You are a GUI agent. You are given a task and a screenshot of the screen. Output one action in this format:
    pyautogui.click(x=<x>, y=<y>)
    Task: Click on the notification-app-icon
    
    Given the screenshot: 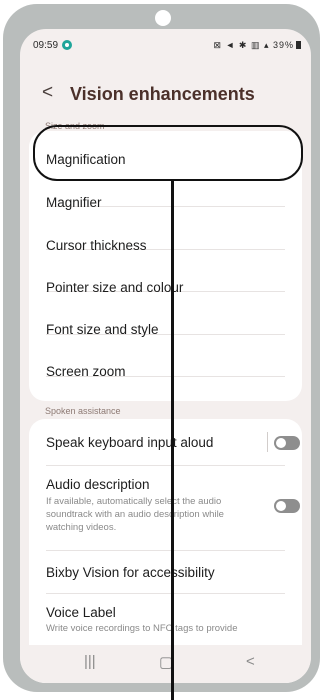 What is the action you would take?
    pyautogui.click(x=67, y=45)
    